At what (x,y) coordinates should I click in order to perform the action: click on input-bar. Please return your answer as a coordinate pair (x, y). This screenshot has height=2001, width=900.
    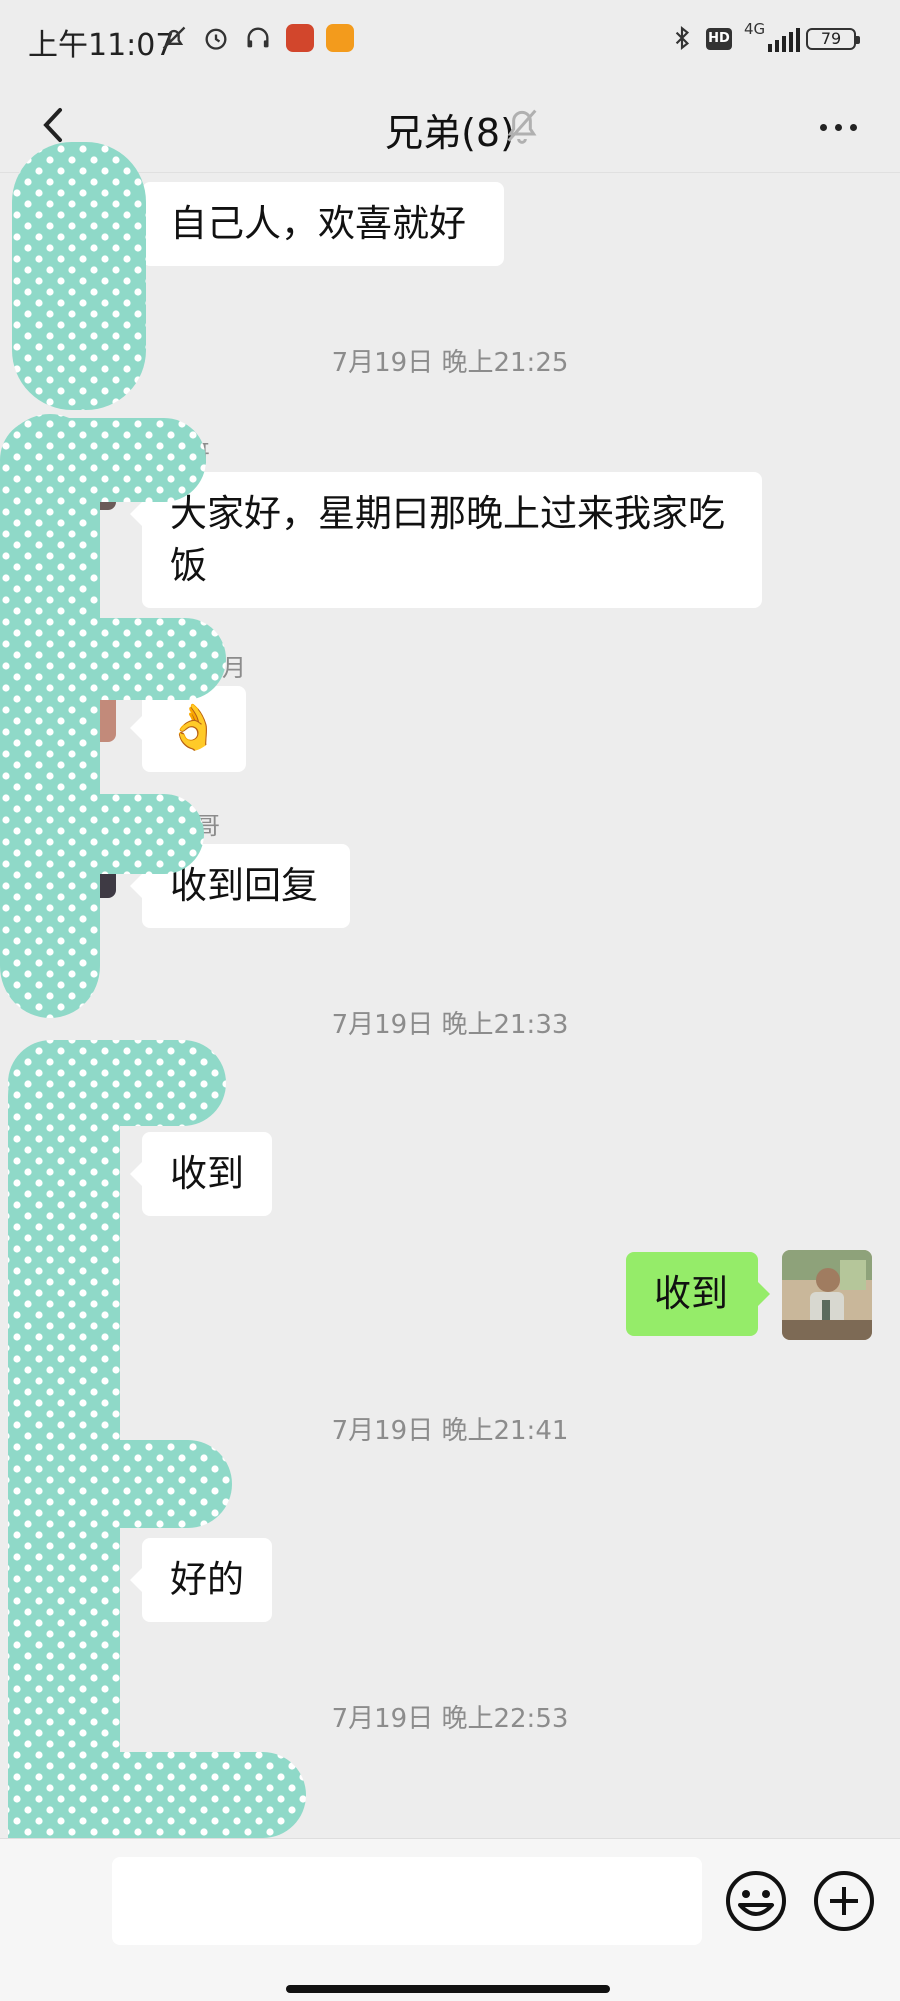
    Looking at the image, I should click on (450, 1919).